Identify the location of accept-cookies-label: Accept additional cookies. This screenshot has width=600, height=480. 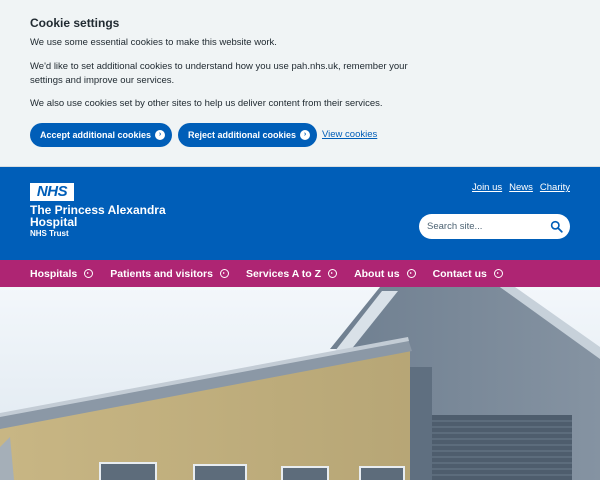
(96, 135).